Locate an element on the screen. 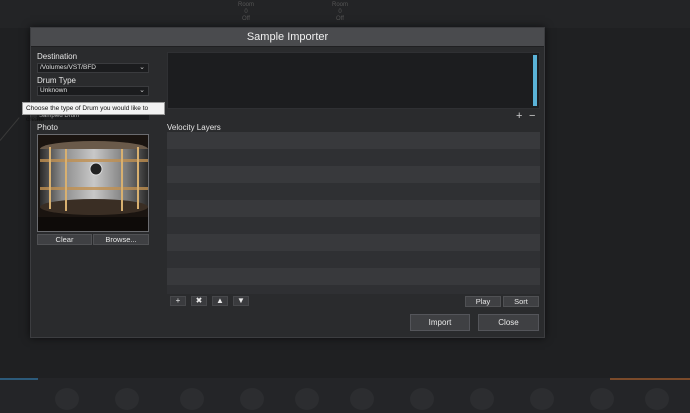 The width and height of the screenshot is (690, 413). play-button: Play is located at coordinates (483, 301).